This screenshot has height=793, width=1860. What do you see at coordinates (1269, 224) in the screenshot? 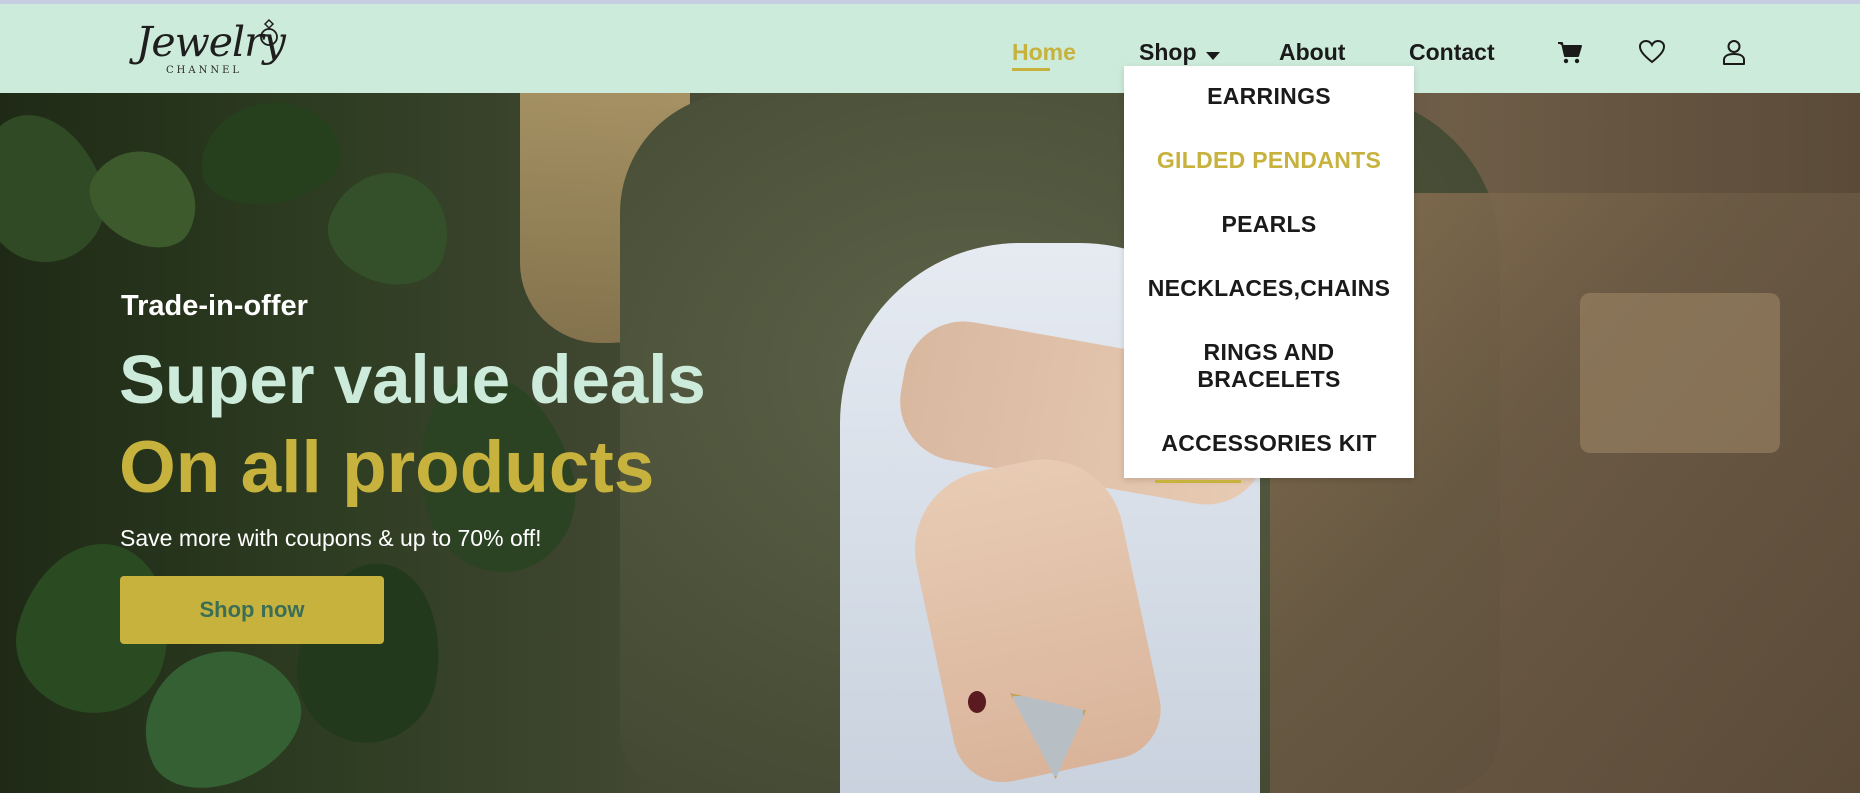
I see `dropdown-item-pearls: PEARLS` at bounding box center [1269, 224].